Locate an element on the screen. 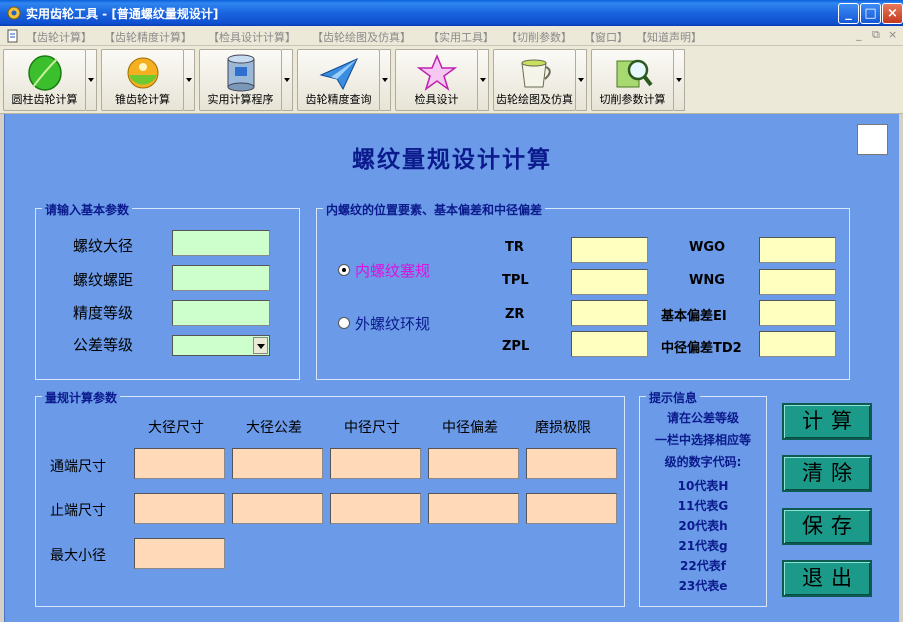 The height and width of the screenshot is (622, 903). calculate-button: 计算 is located at coordinates (827, 421).